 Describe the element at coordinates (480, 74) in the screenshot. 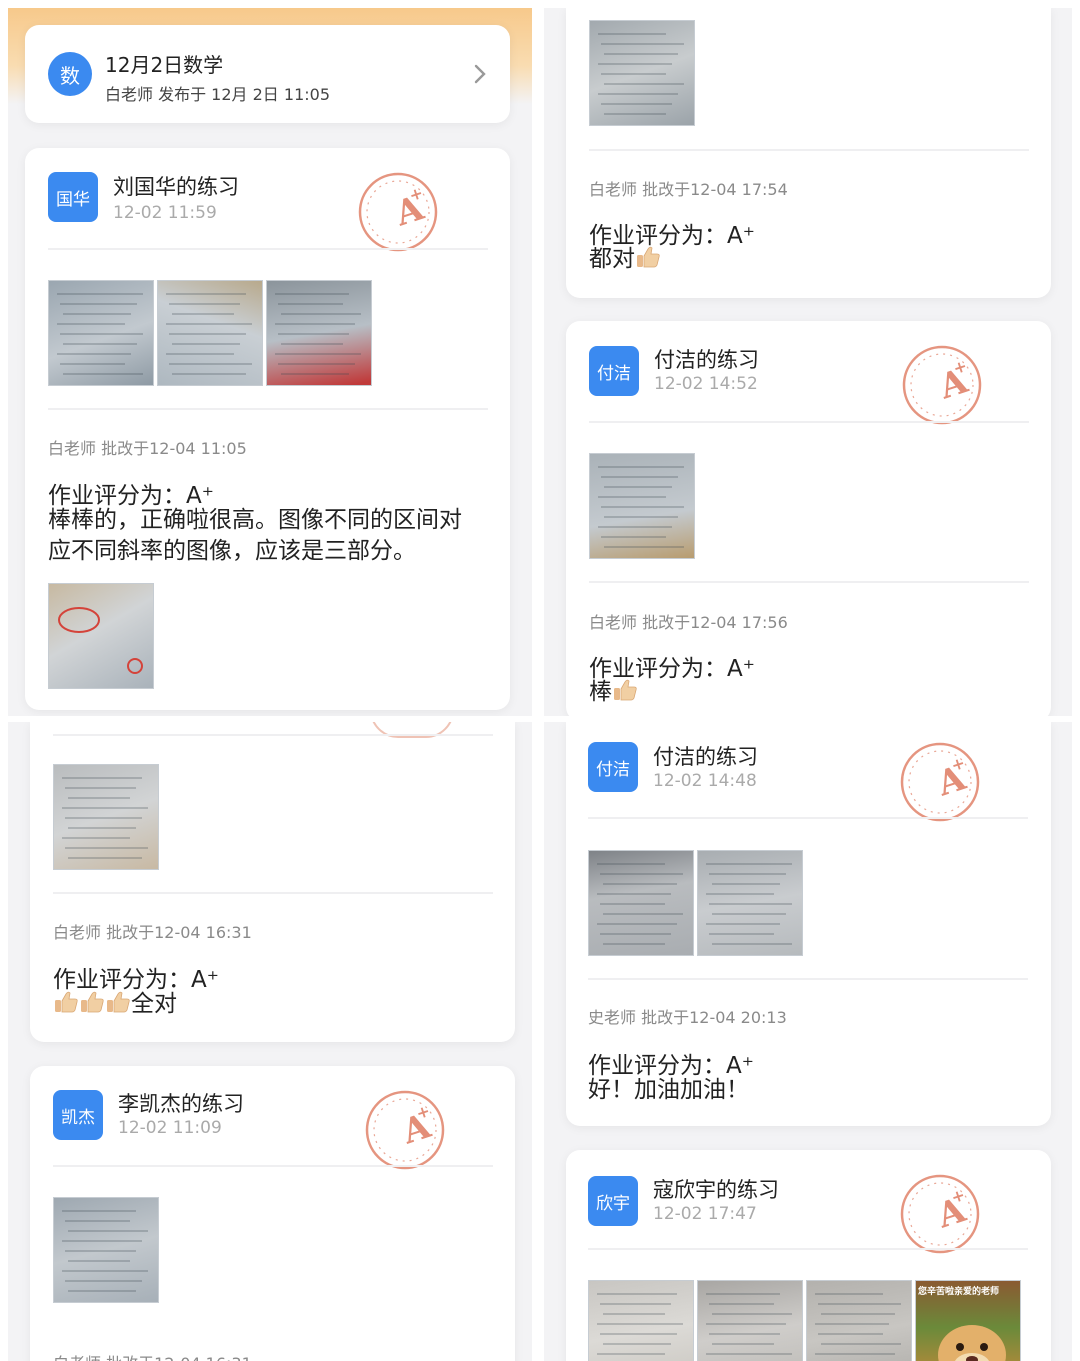

I see `chevron-right-icon` at that location.